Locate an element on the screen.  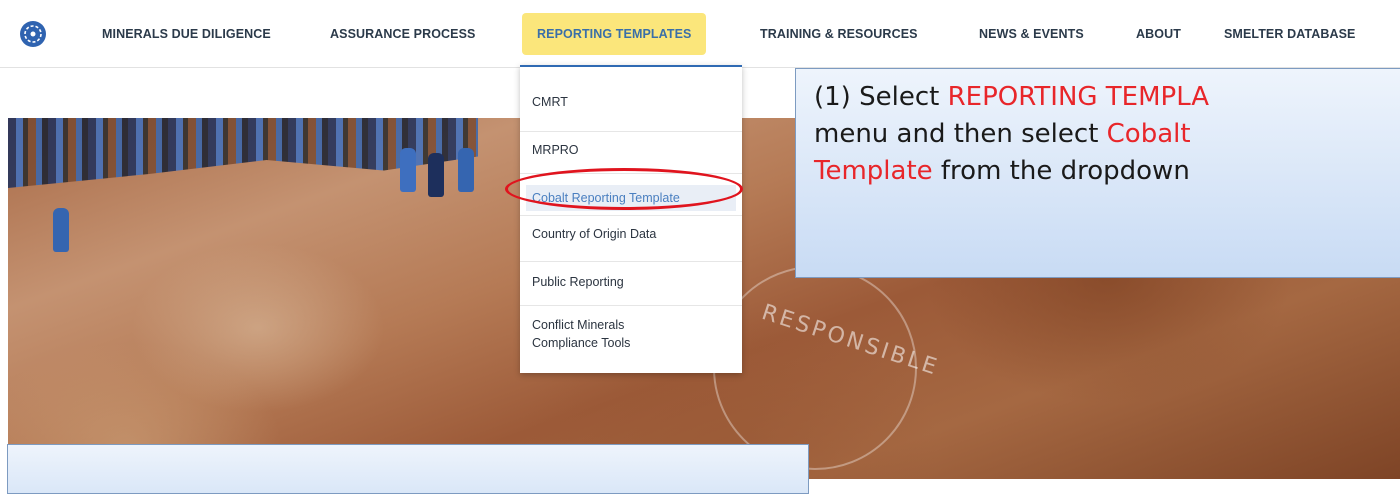
nav-assurance-process: ASSURANCE PROCESS is located at coordinates (402, 34).